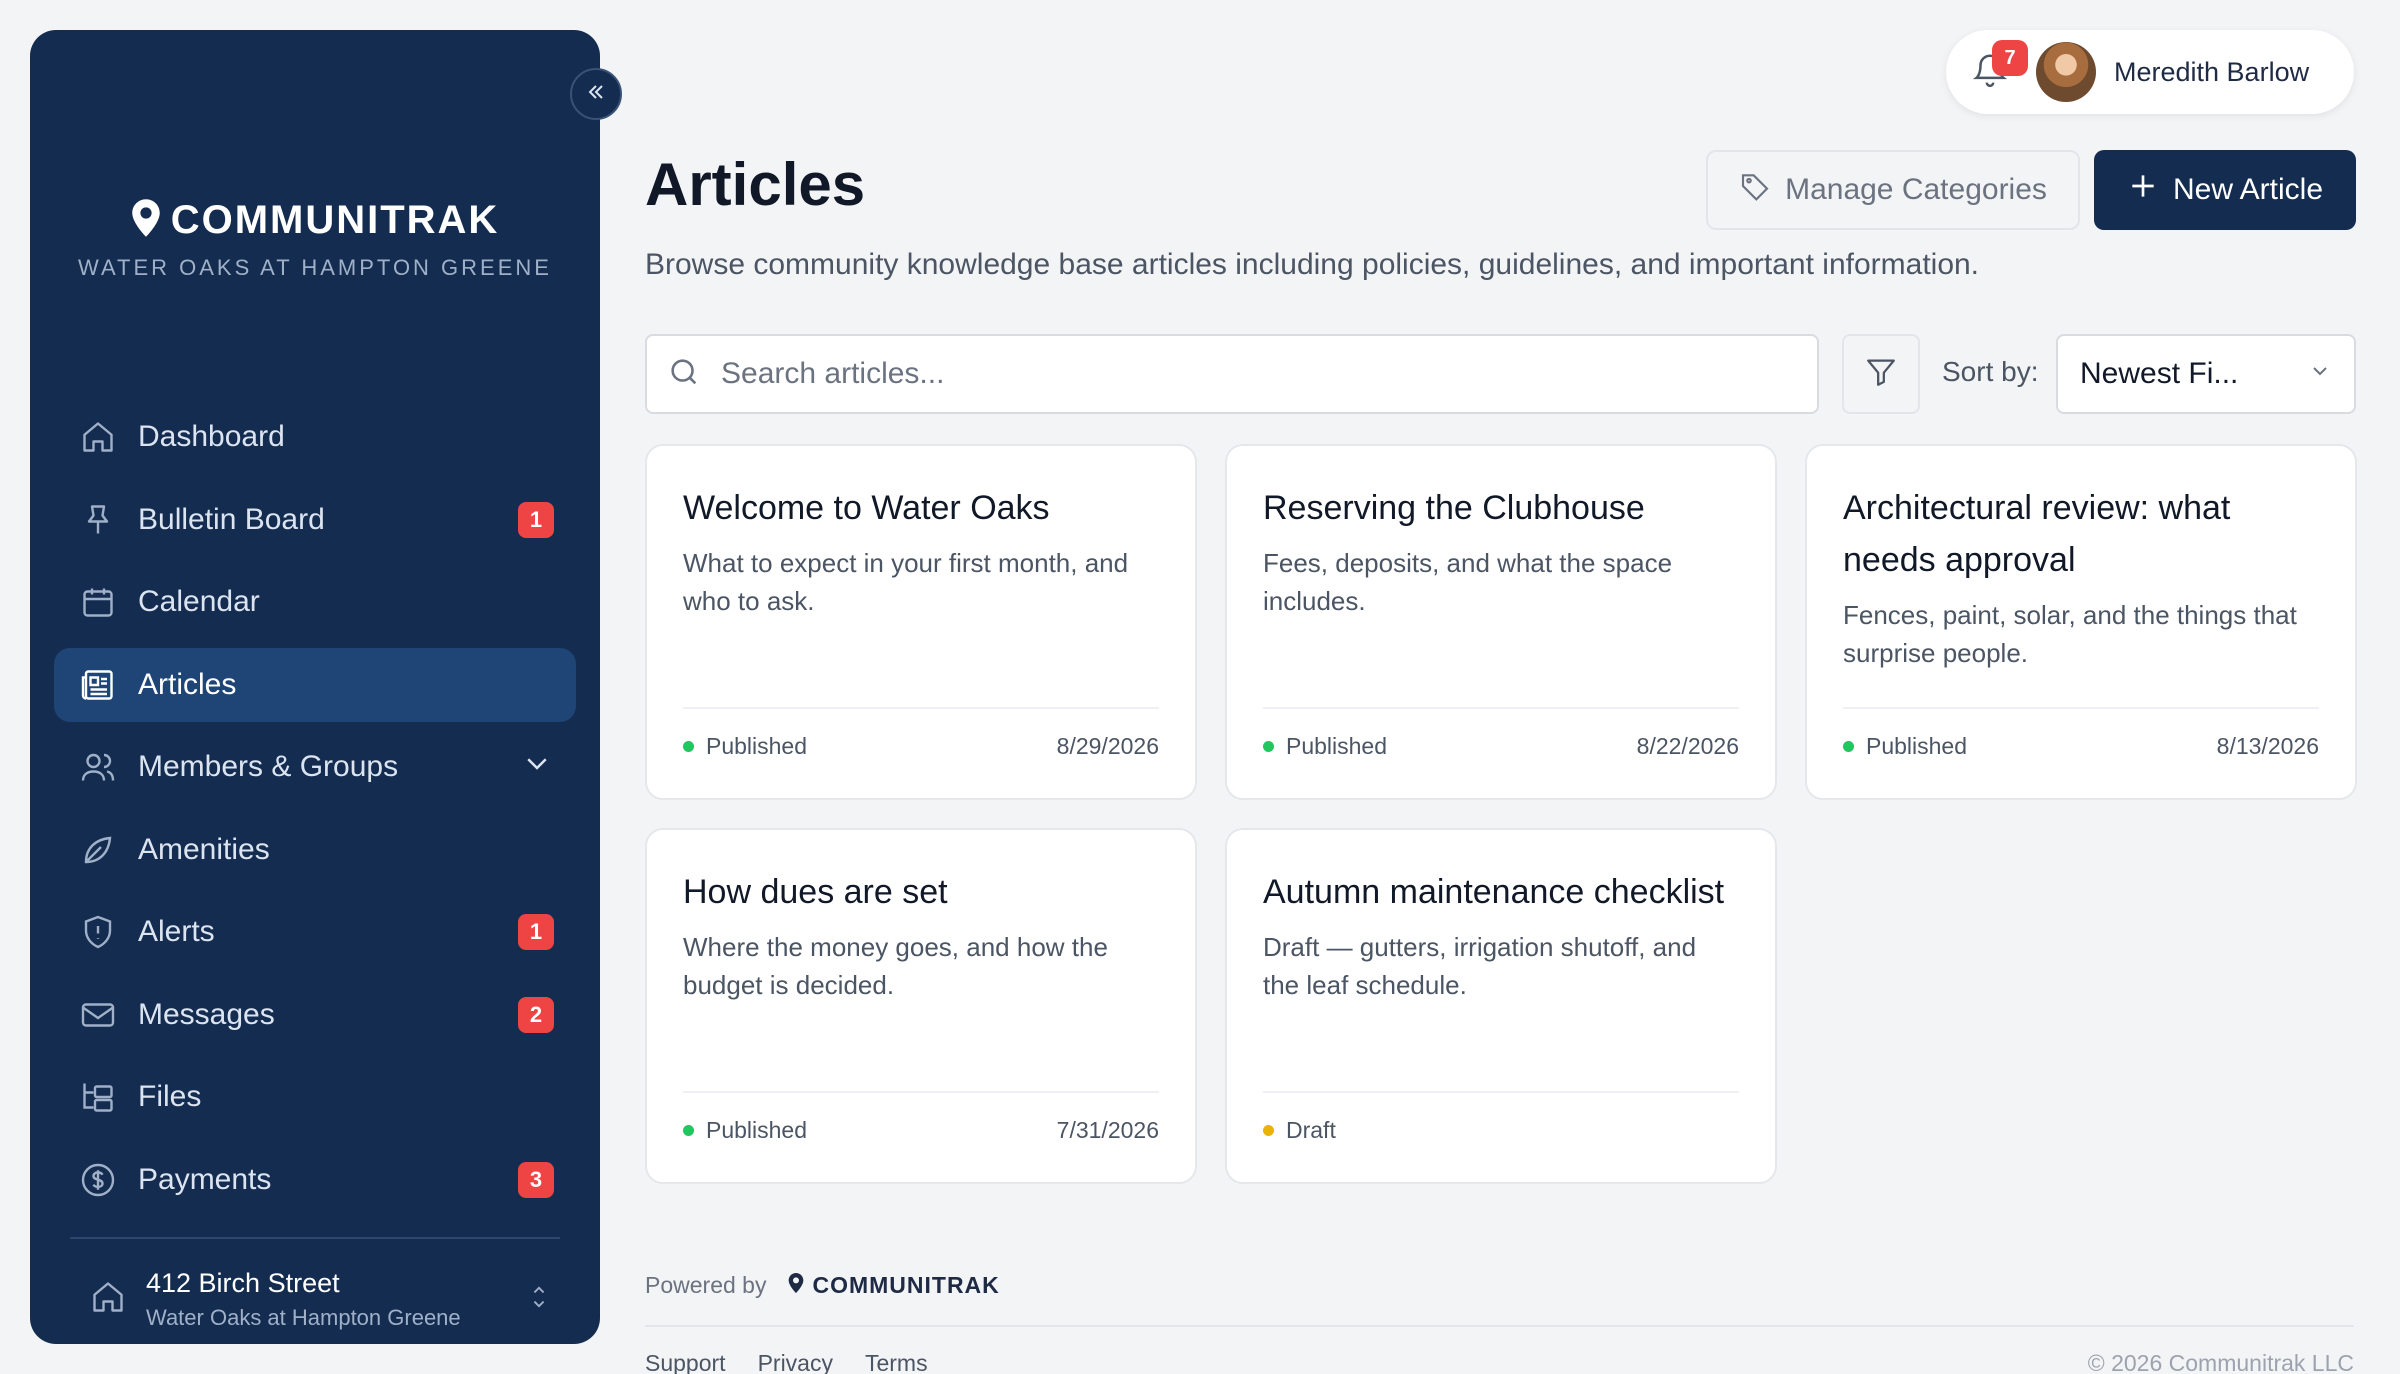 This screenshot has height=1374, width=2400. What do you see at coordinates (98, 685) in the screenshot?
I see `newspaper-icon` at bounding box center [98, 685].